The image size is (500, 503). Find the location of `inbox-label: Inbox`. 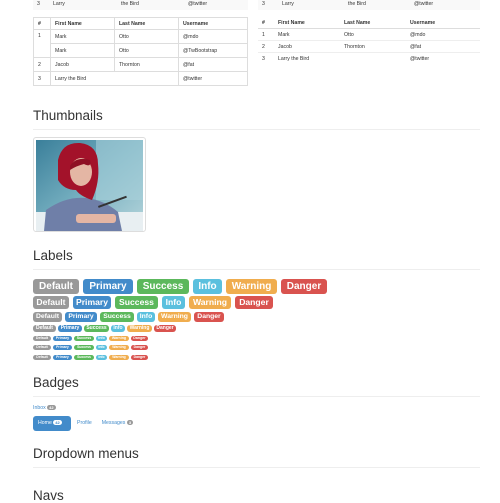

inbox-label: Inbox is located at coordinates (39, 408).